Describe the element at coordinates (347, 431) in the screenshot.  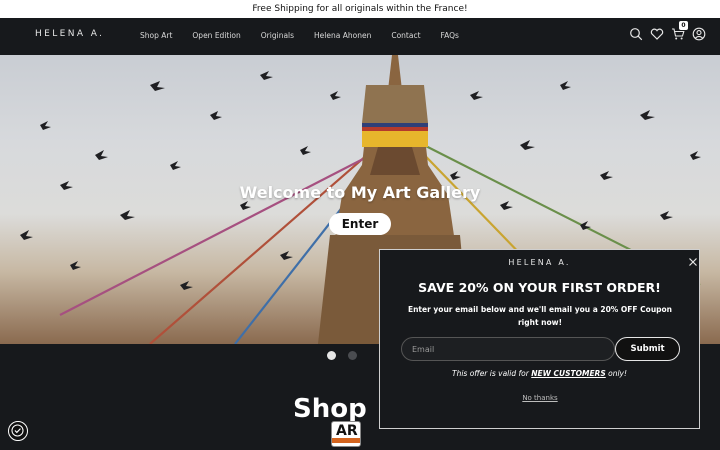
I see `ar-logo-text: AR` at that location.